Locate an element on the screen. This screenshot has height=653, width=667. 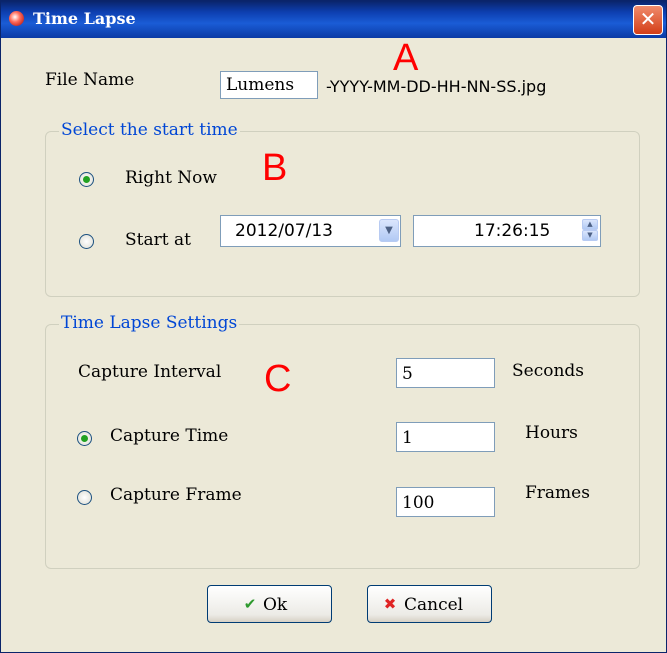
annotation-marker-b: B is located at coordinates (275, 168).